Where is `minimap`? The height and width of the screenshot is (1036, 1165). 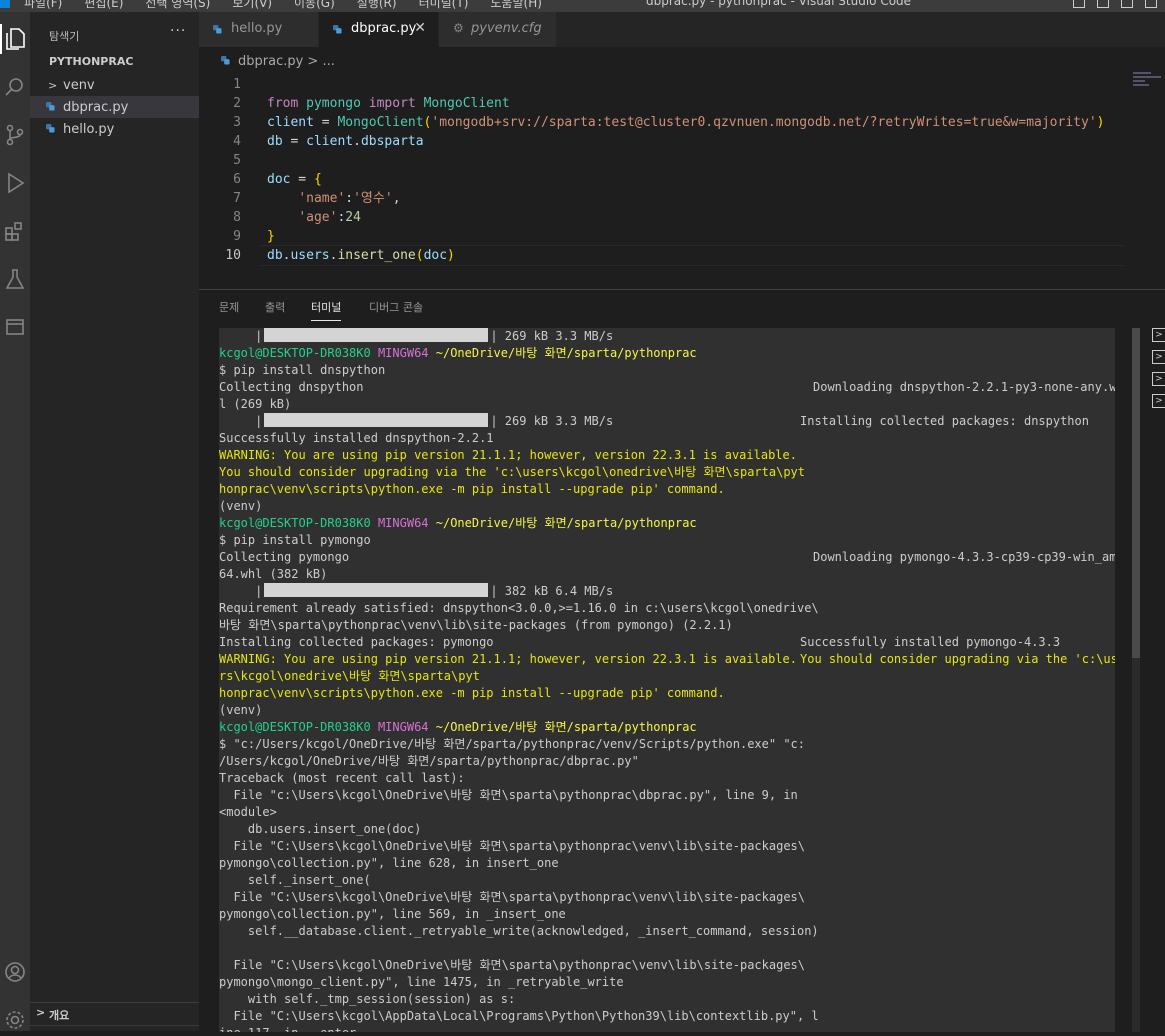 minimap is located at coordinates (1148, 84).